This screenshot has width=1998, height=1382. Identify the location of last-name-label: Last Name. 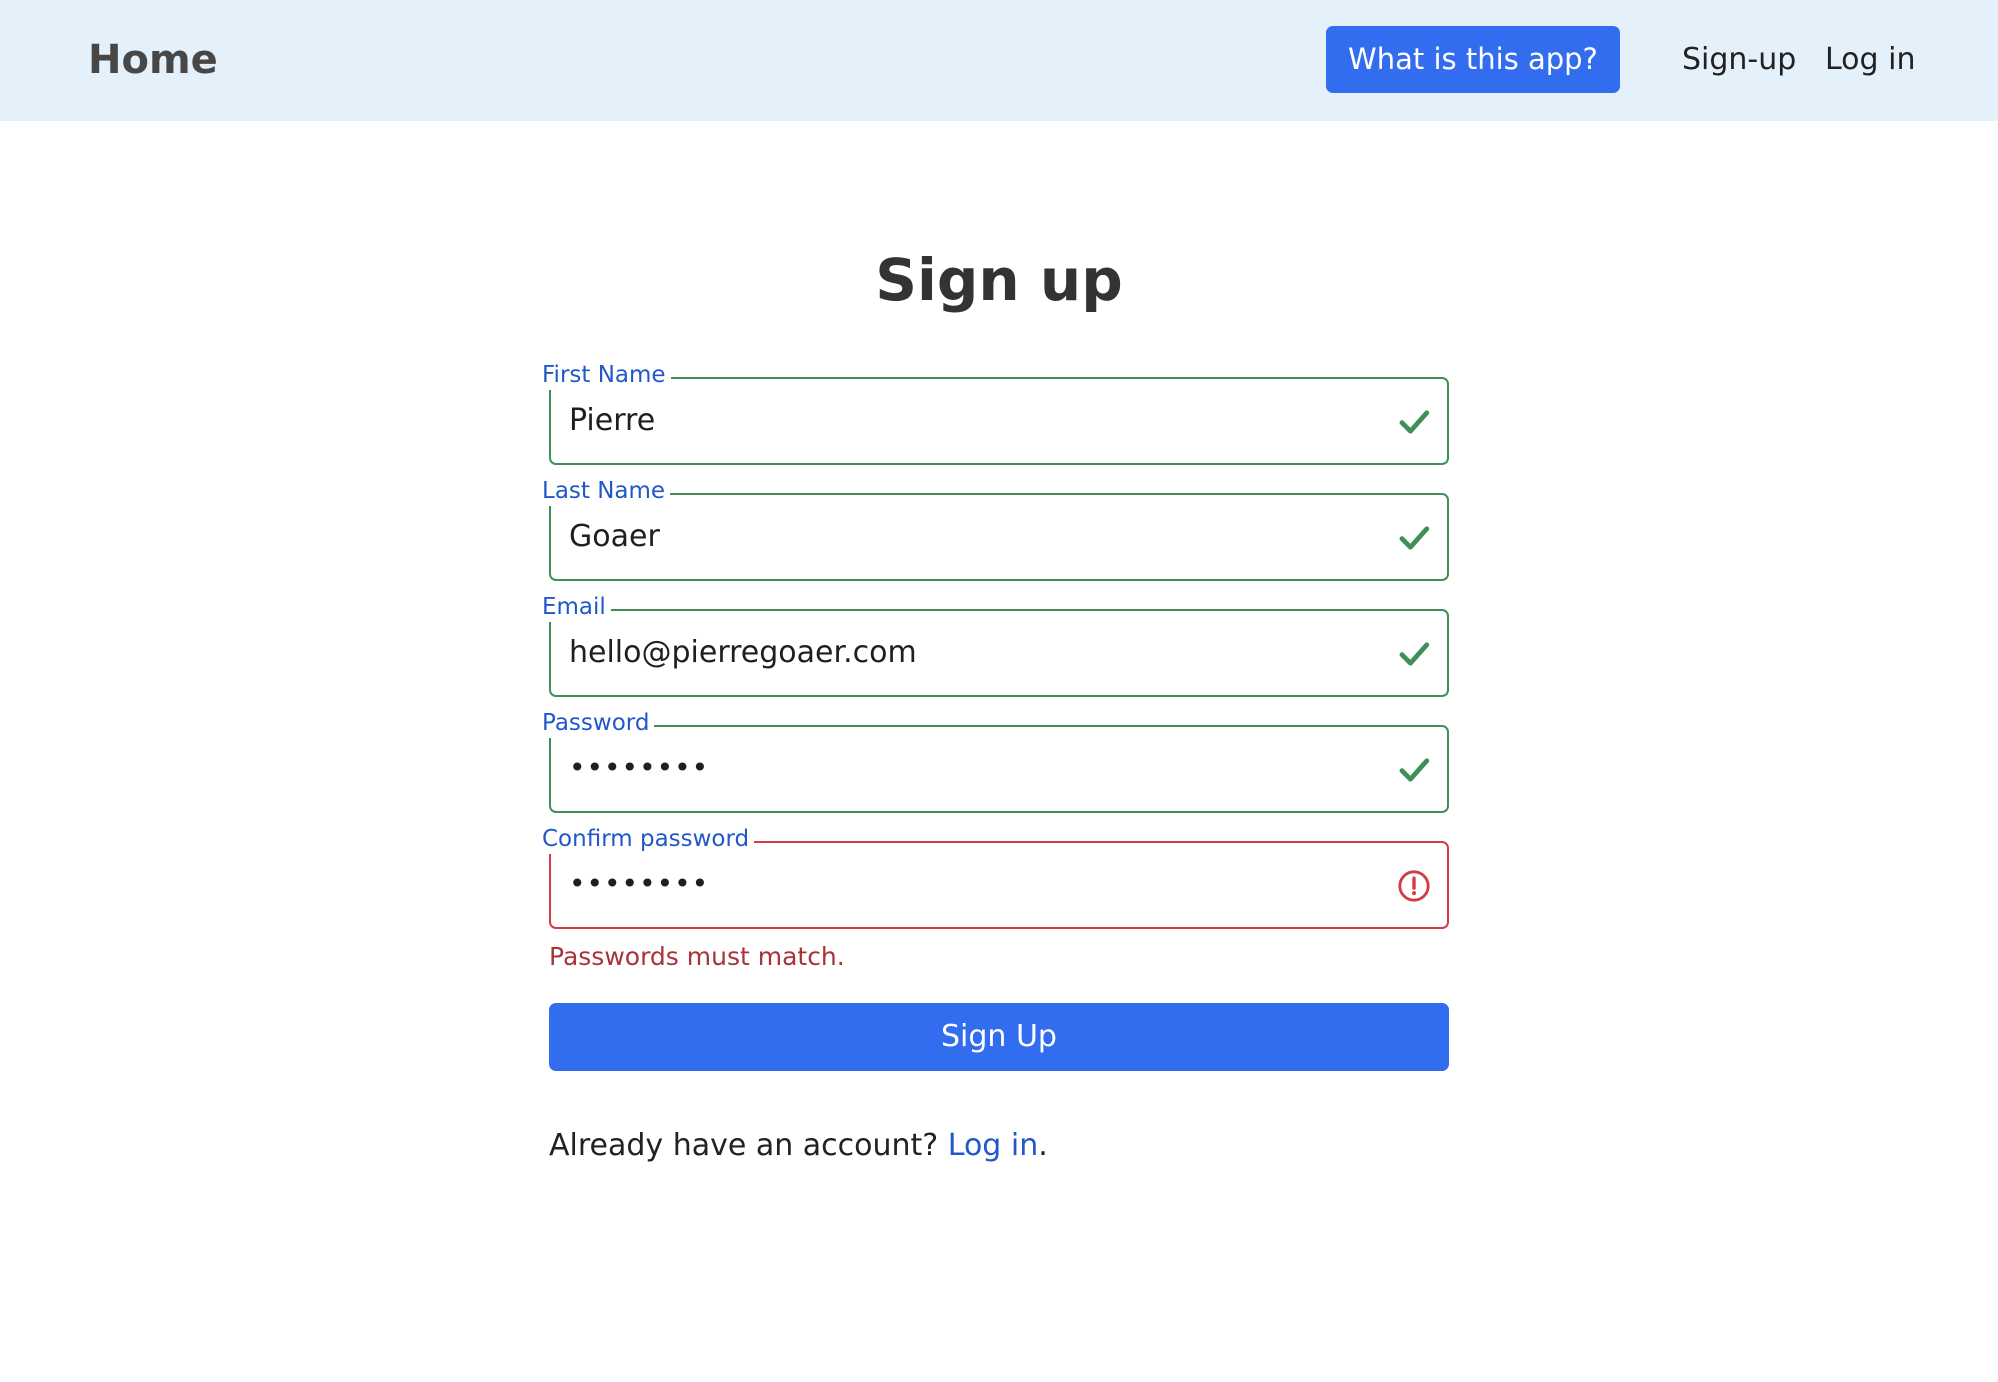
(606, 491).